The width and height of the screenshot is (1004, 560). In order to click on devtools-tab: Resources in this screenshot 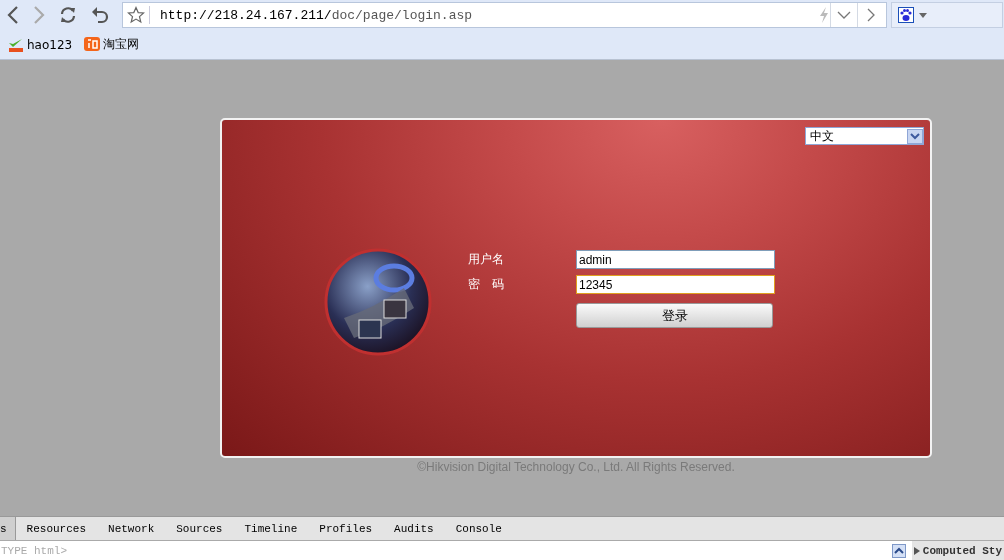, I will do `click(56, 528)`.